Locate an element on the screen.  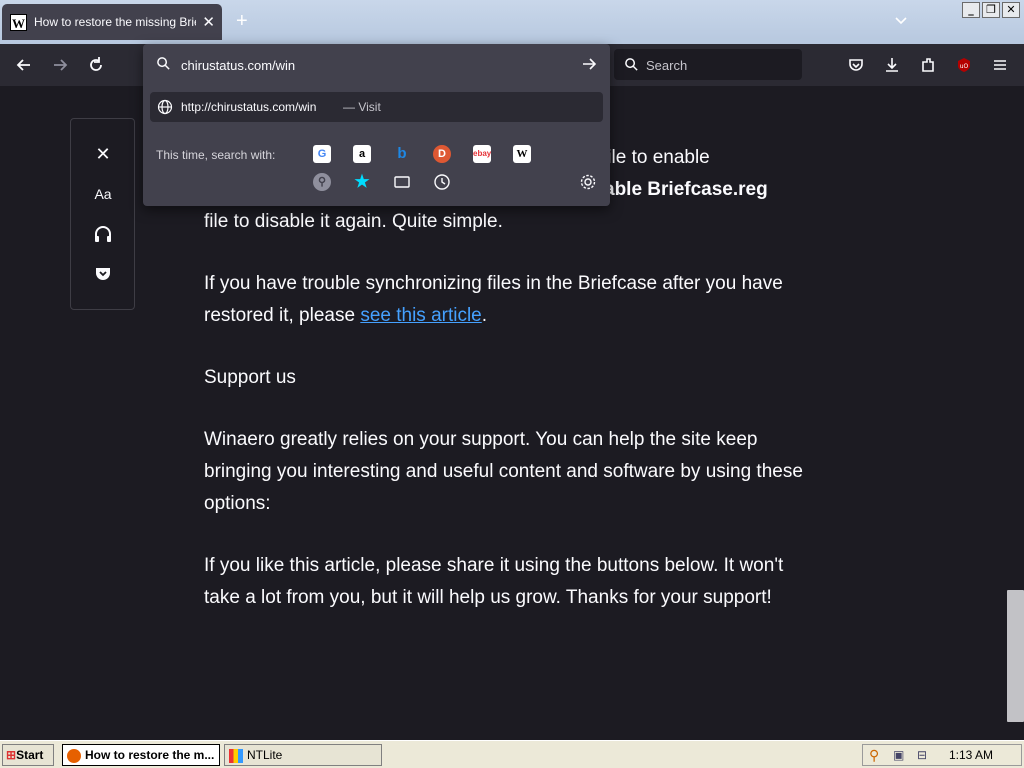
back-icon is located at coordinates (24, 65).